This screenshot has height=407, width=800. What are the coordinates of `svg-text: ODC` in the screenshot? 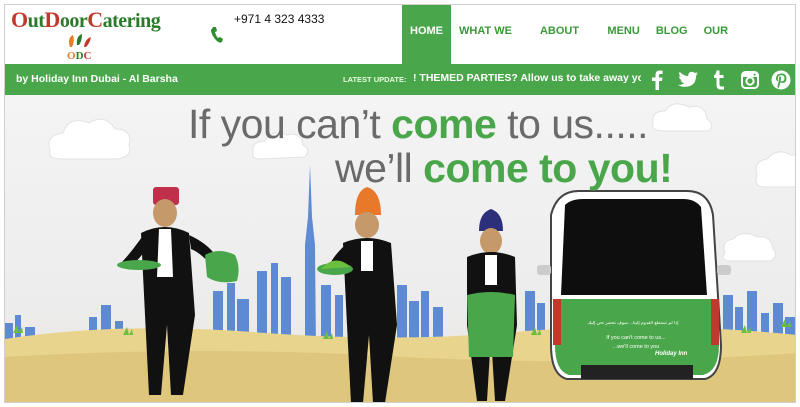 It's located at (79, 55).